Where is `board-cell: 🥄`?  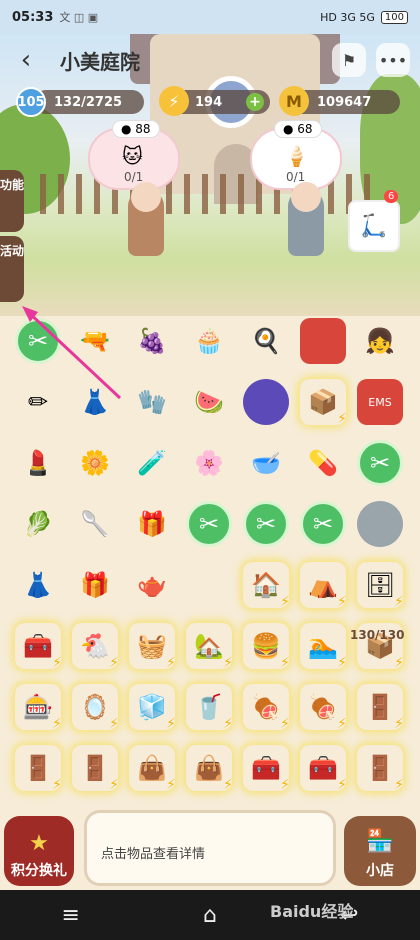
board-cell: 🥄 is located at coordinates (95, 524).